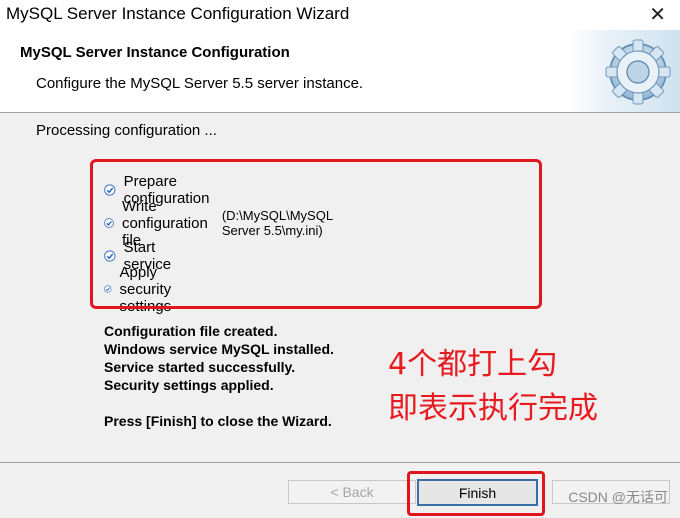  I want to click on result-line: Configuration file created., so click(191, 331).